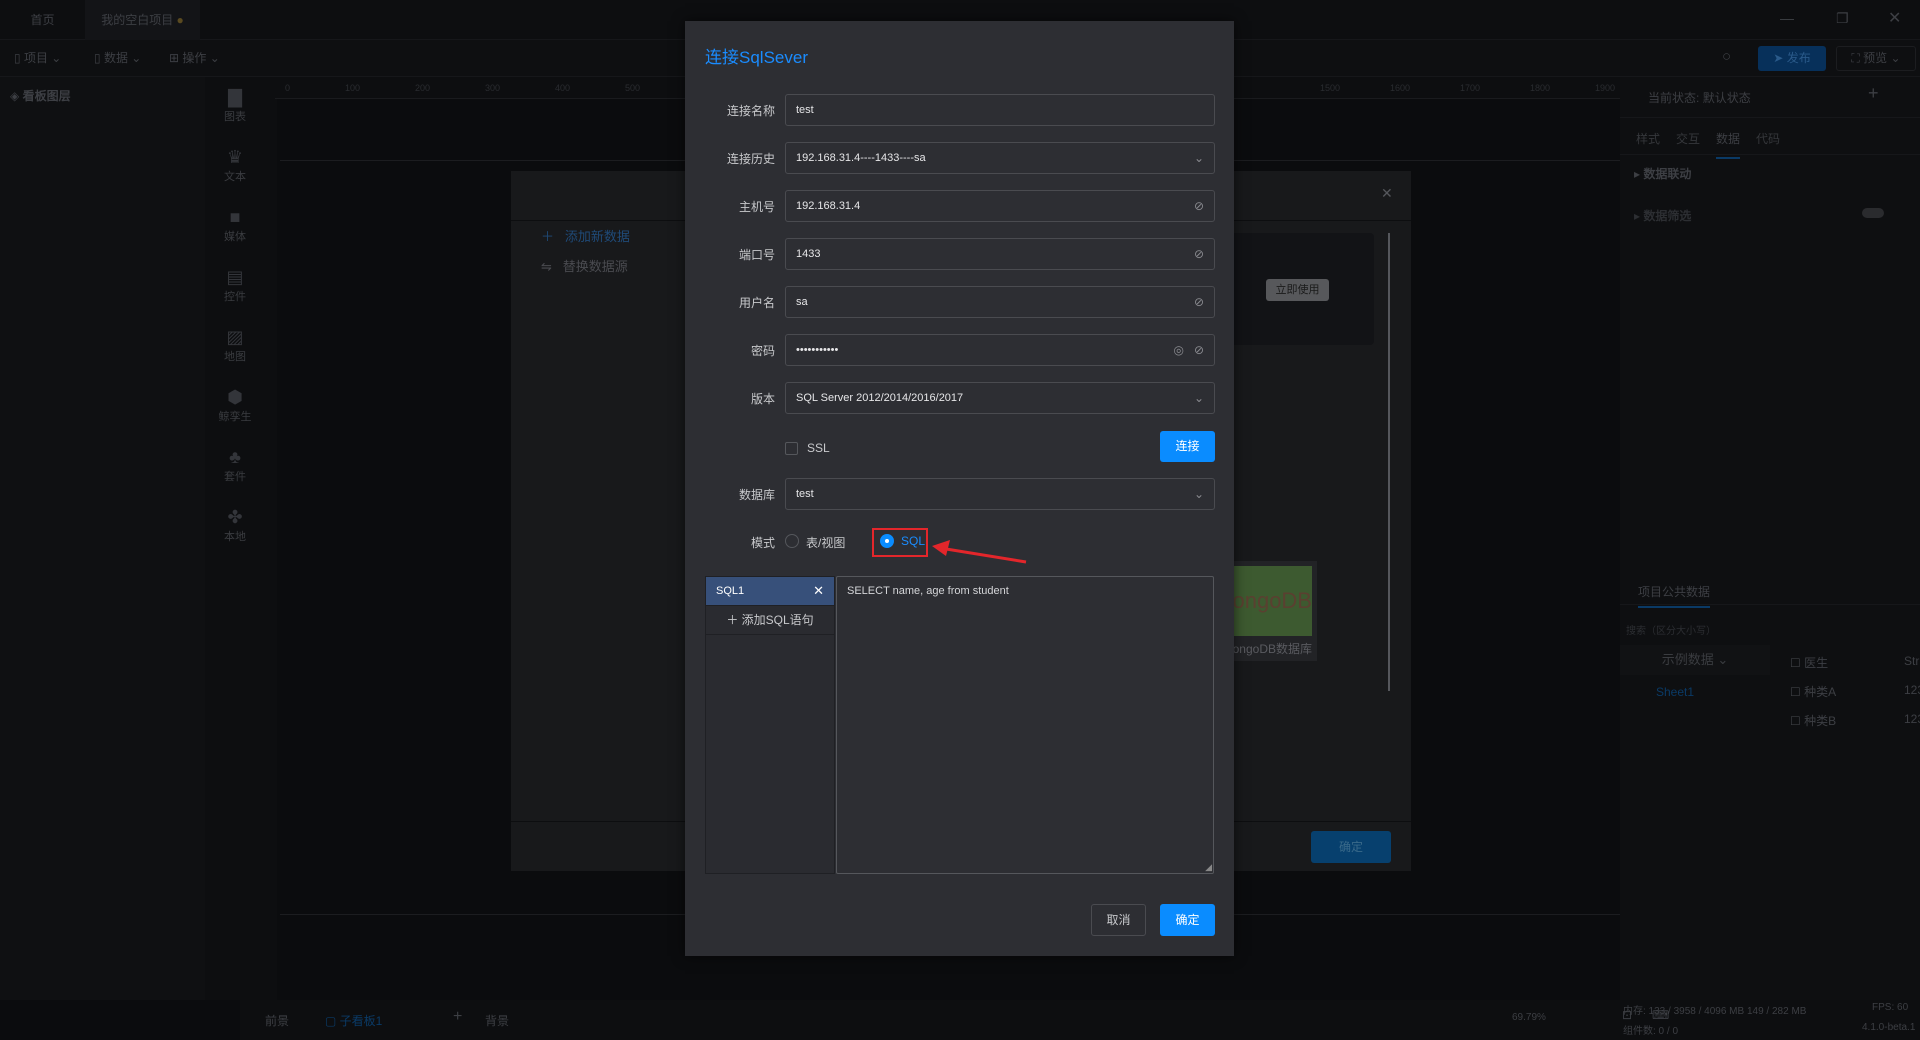  I want to click on publish-button: ➤ 发布, so click(1792, 58).